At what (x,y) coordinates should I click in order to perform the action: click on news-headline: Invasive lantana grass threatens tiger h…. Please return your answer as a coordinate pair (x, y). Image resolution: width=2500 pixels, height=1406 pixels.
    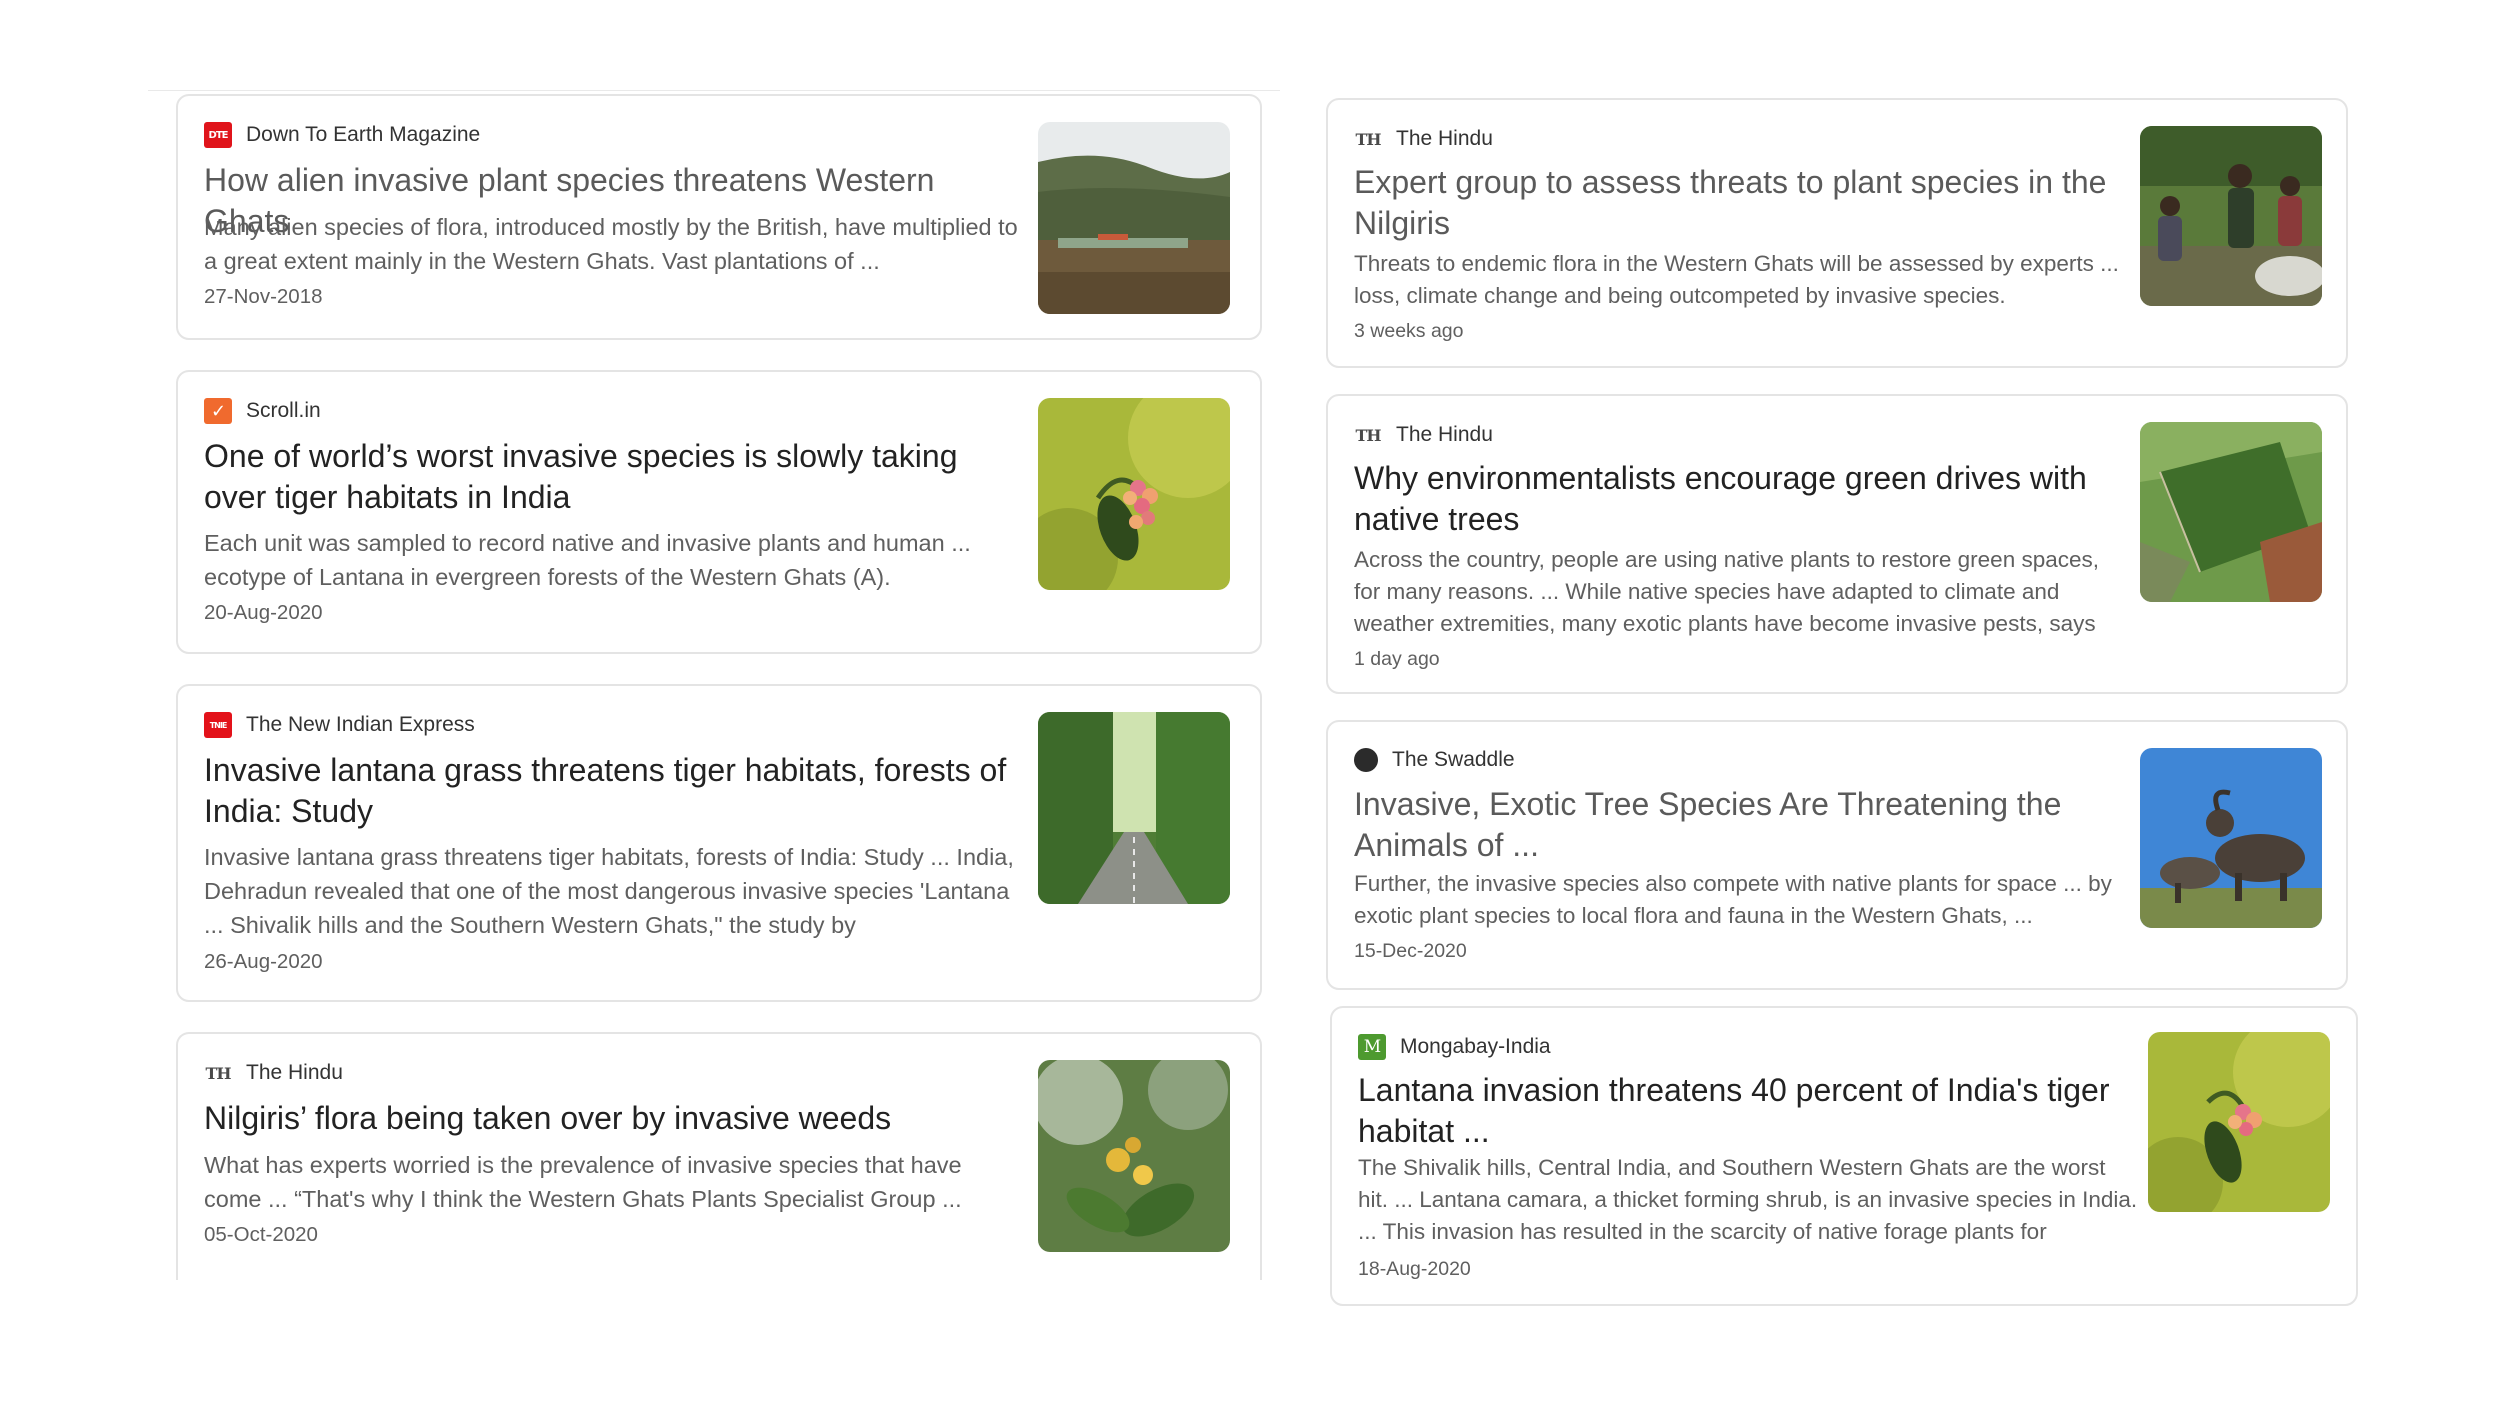
    Looking at the image, I should click on (614, 791).